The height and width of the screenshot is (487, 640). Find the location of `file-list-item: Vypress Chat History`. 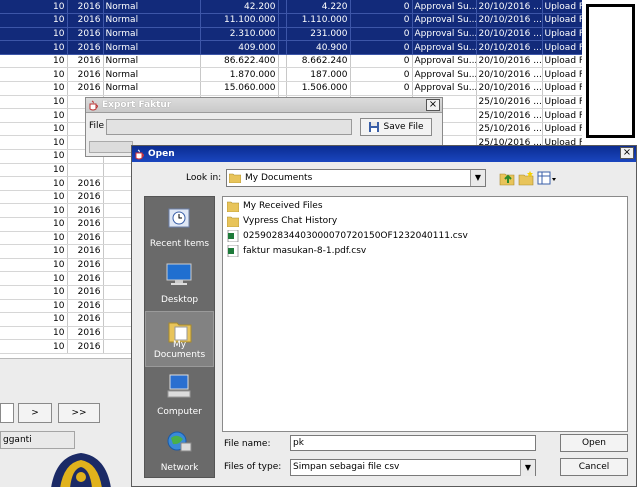

file-list-item: Vypress Chat History is located at coordinates (282, 221).